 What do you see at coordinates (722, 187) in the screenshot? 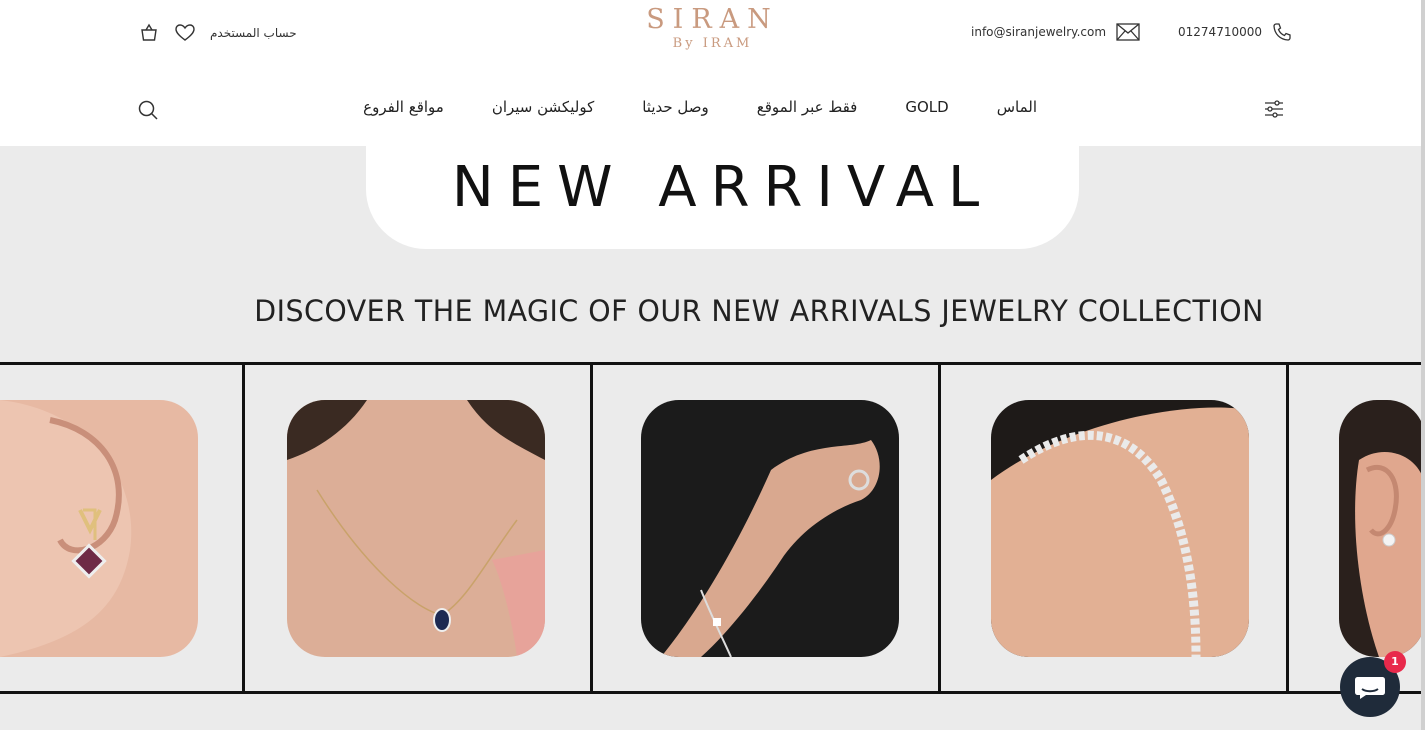
I see `banner-title: NEW ARRIVAL` at bounding box center [722, 187].